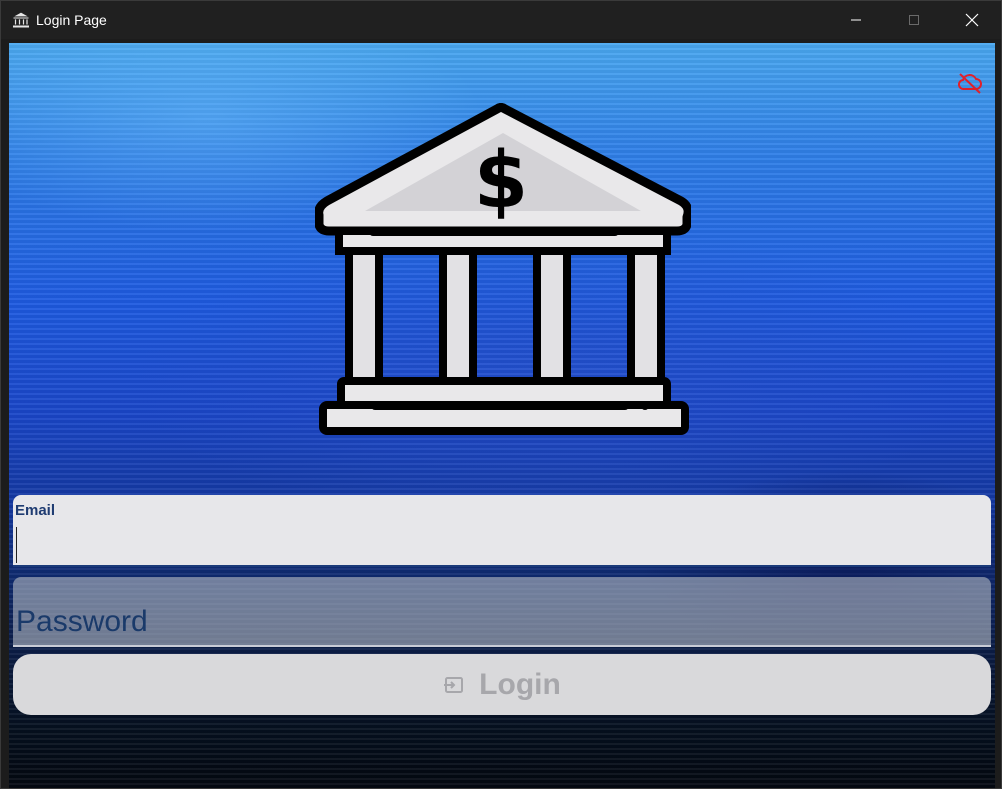 Image resolution: width=1002 pixels, height=789 pixels. What do you see at coordinates (502, 612) in the screenshot?
I see `password-field: Password` at bounding box center [502, 612].